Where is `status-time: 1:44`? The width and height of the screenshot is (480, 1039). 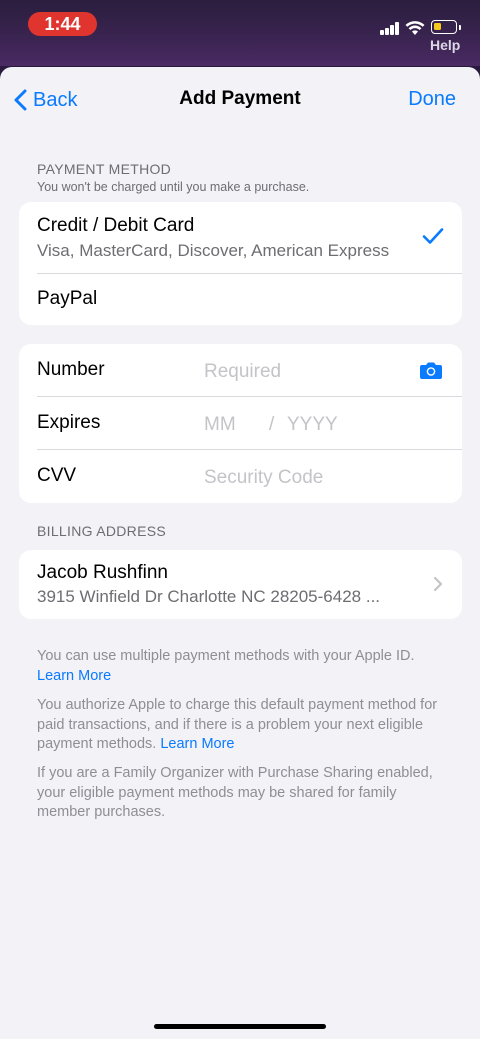 status-time: 1:44 is located at coordinates (62, 24).